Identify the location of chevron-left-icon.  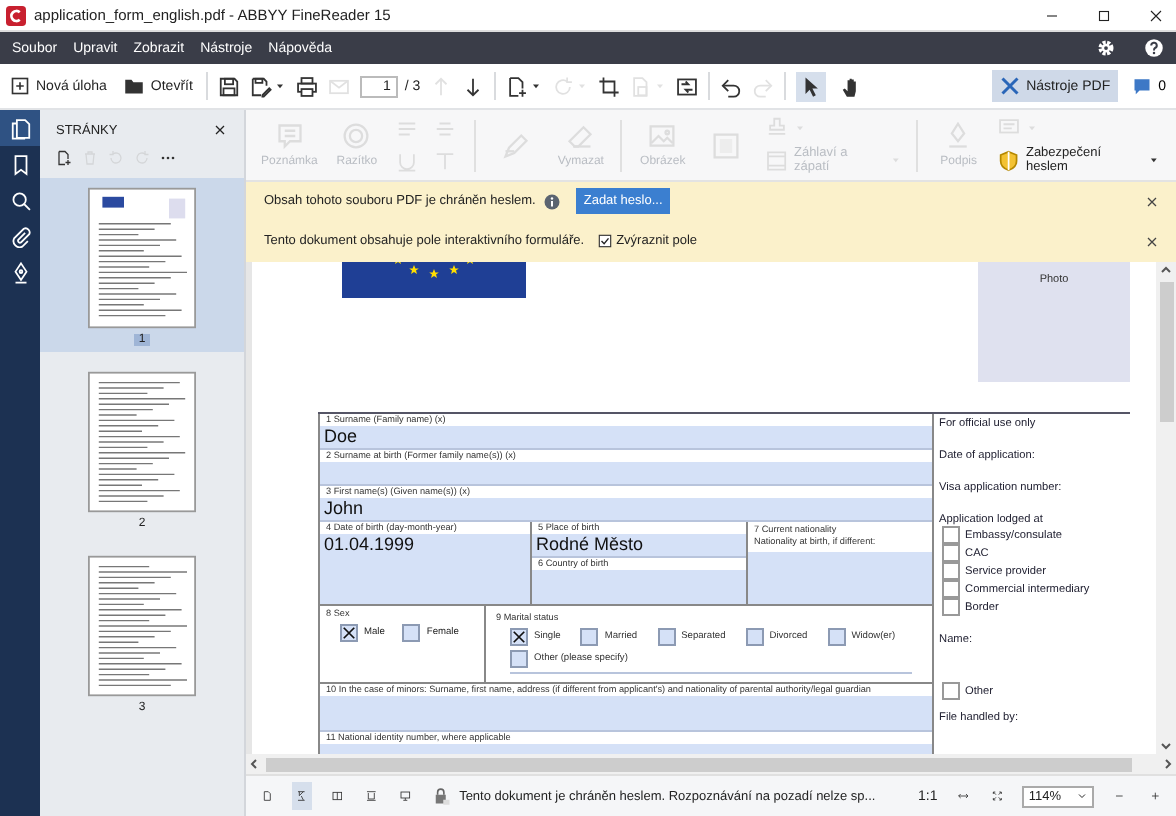
(254, 764).